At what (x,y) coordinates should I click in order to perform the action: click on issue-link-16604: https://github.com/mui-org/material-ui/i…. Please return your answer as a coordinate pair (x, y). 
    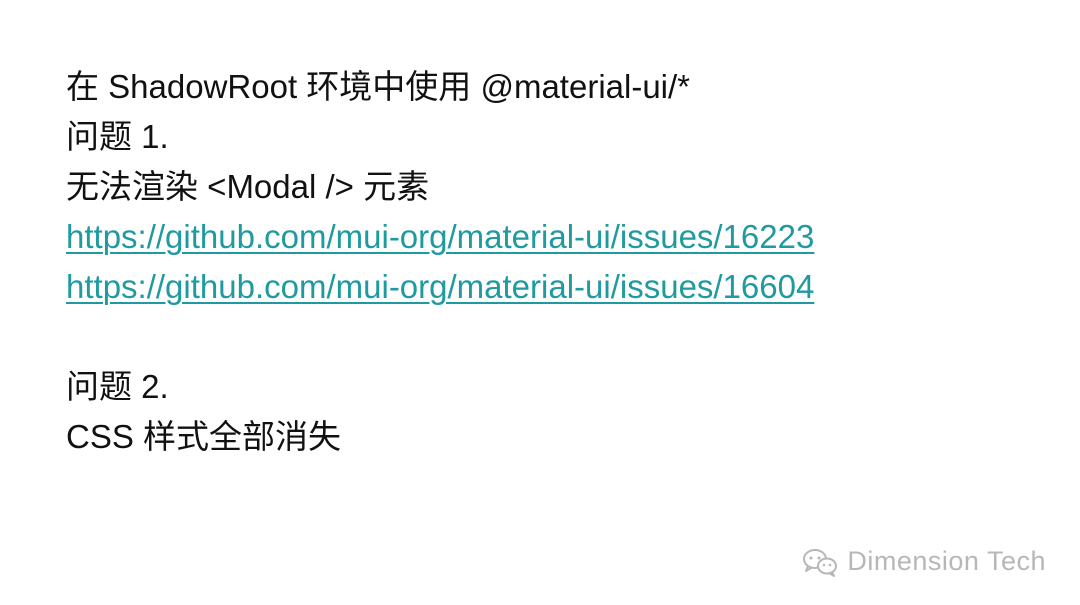
    Looking at the image, I should click on (440, 286).